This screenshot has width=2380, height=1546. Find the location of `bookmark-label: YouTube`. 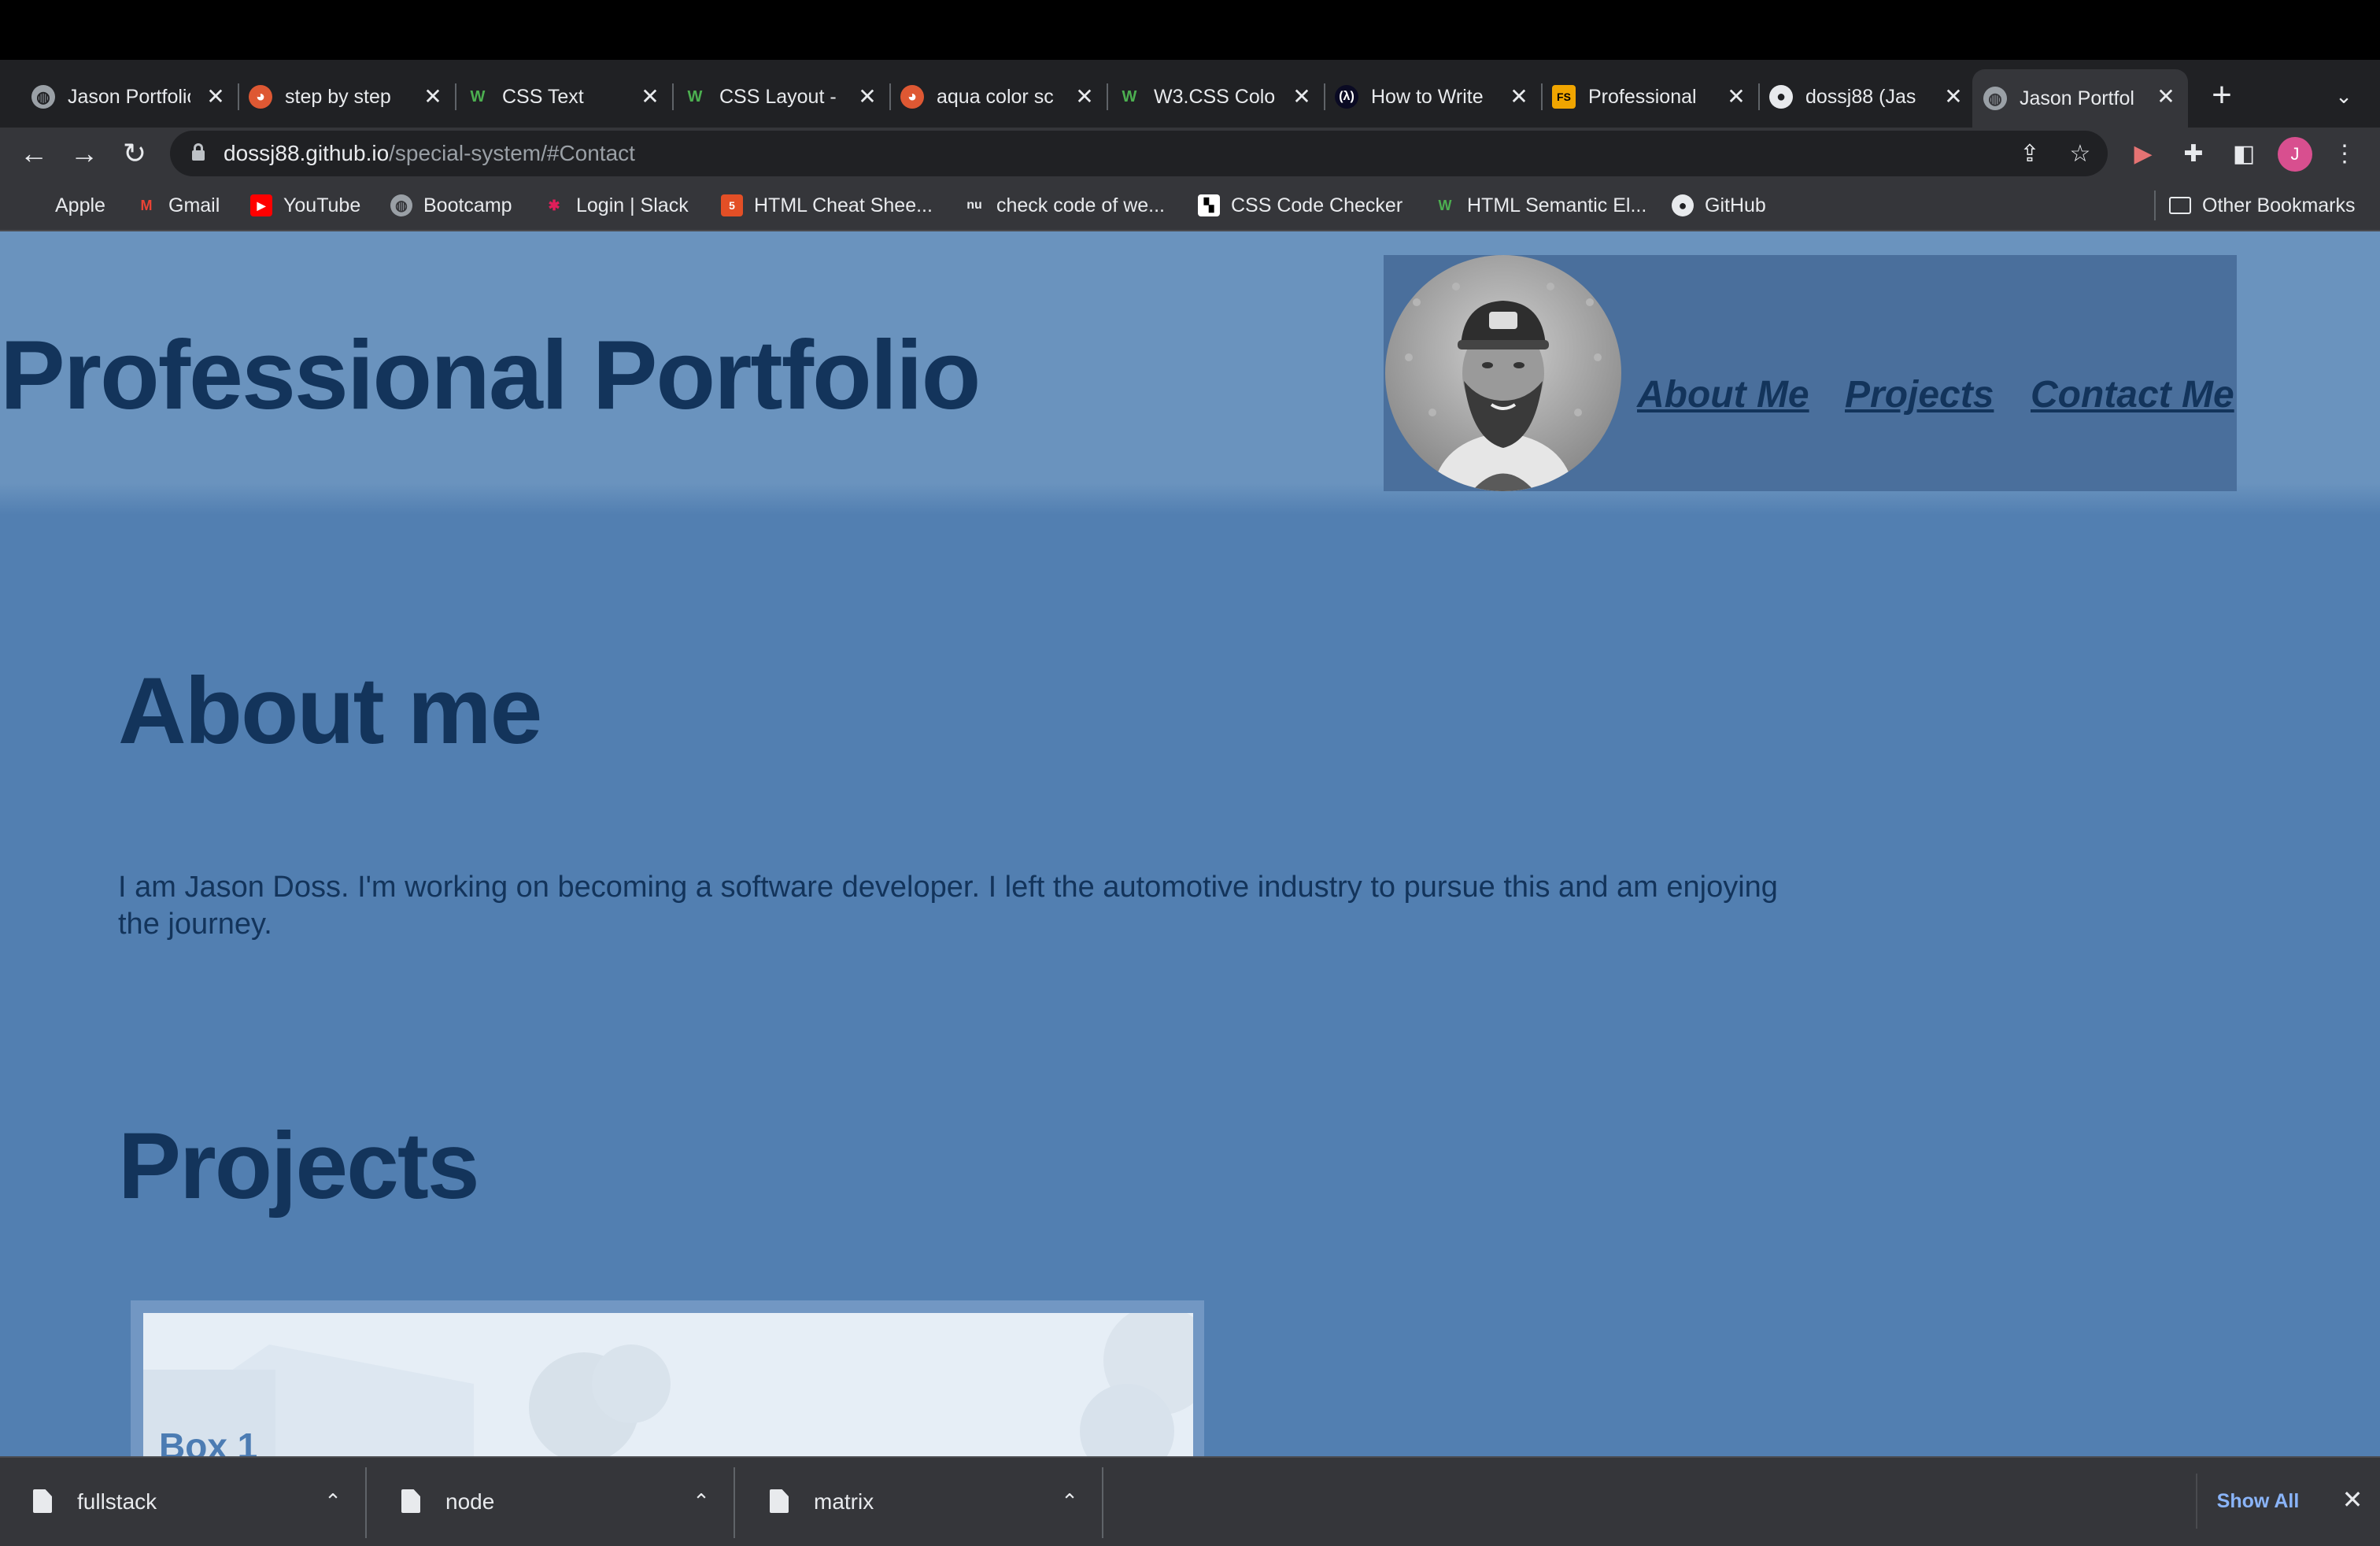

bookmark-label: YouTube is located at coordinates (322, 205).